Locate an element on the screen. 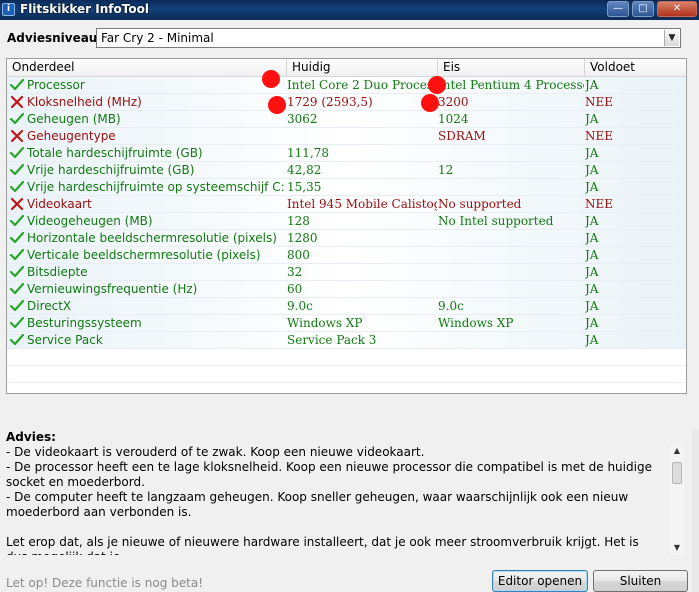 The height and width of the screenshot is (592, 699). advice-scrollbar: ▲ ▼ is located at coordinates (677, 499).